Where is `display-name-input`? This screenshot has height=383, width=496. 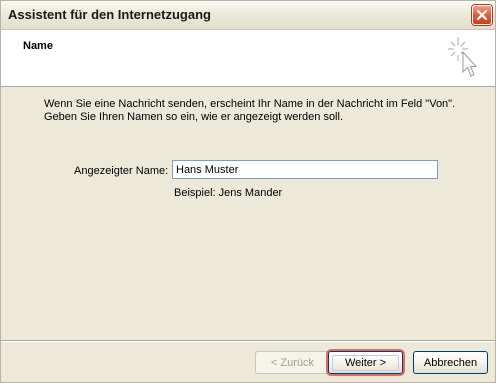
display-name-input is located at coordinates (305, 169).